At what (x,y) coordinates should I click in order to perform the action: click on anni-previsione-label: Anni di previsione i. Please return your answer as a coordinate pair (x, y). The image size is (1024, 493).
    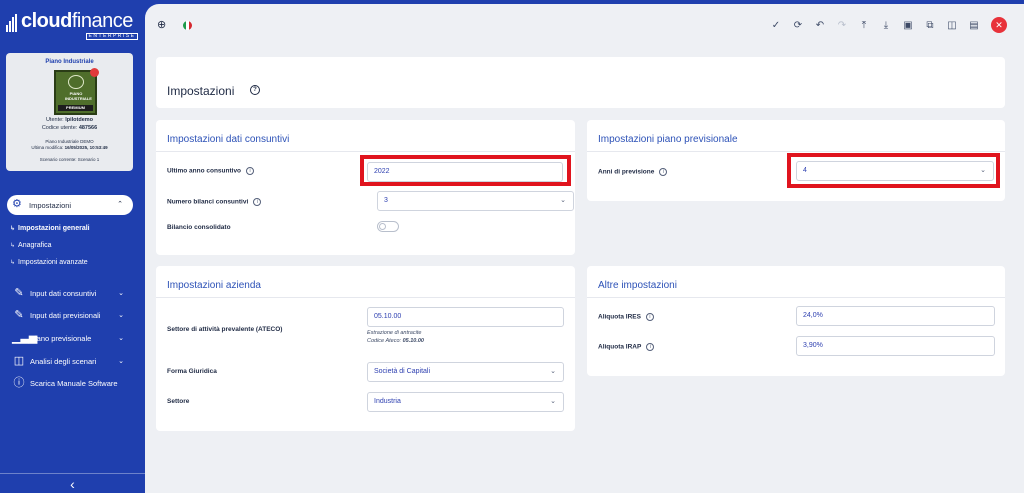
    Looking at the image, I should click on (633, 172).